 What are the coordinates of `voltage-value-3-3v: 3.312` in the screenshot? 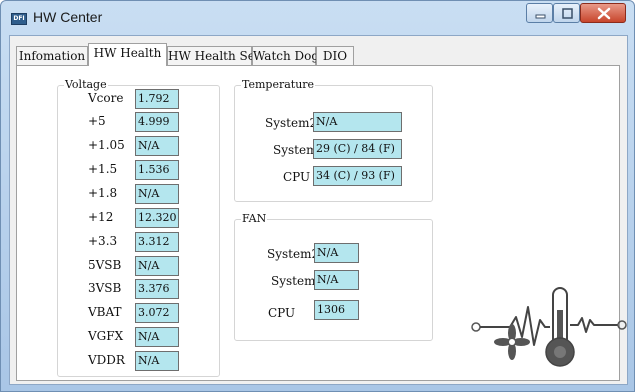 It's located at (157, 242).